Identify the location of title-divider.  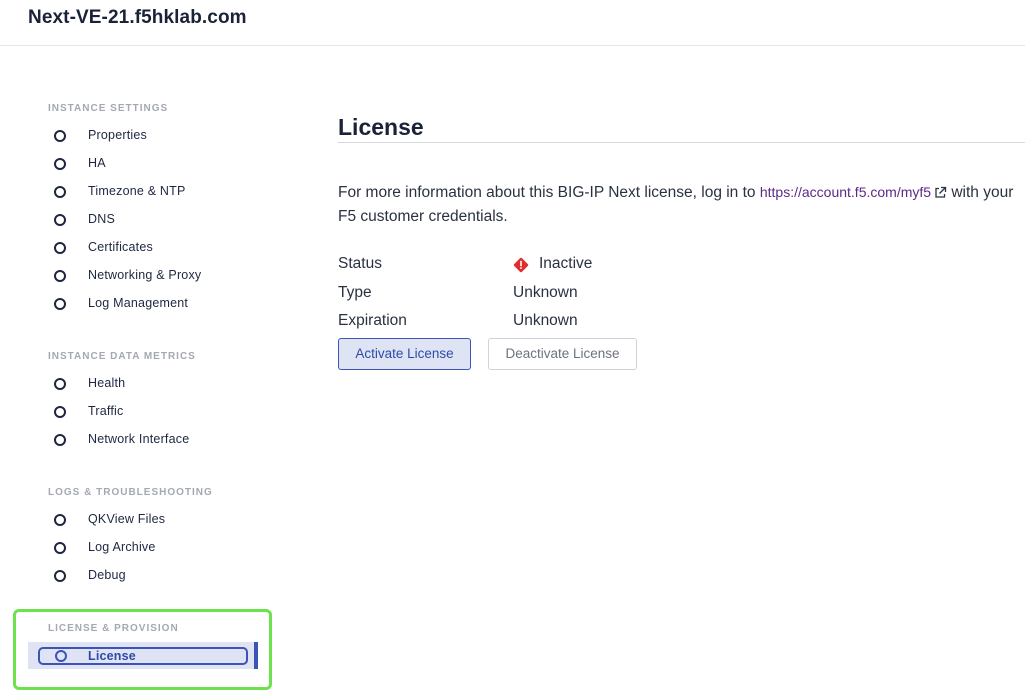
(681, 142).